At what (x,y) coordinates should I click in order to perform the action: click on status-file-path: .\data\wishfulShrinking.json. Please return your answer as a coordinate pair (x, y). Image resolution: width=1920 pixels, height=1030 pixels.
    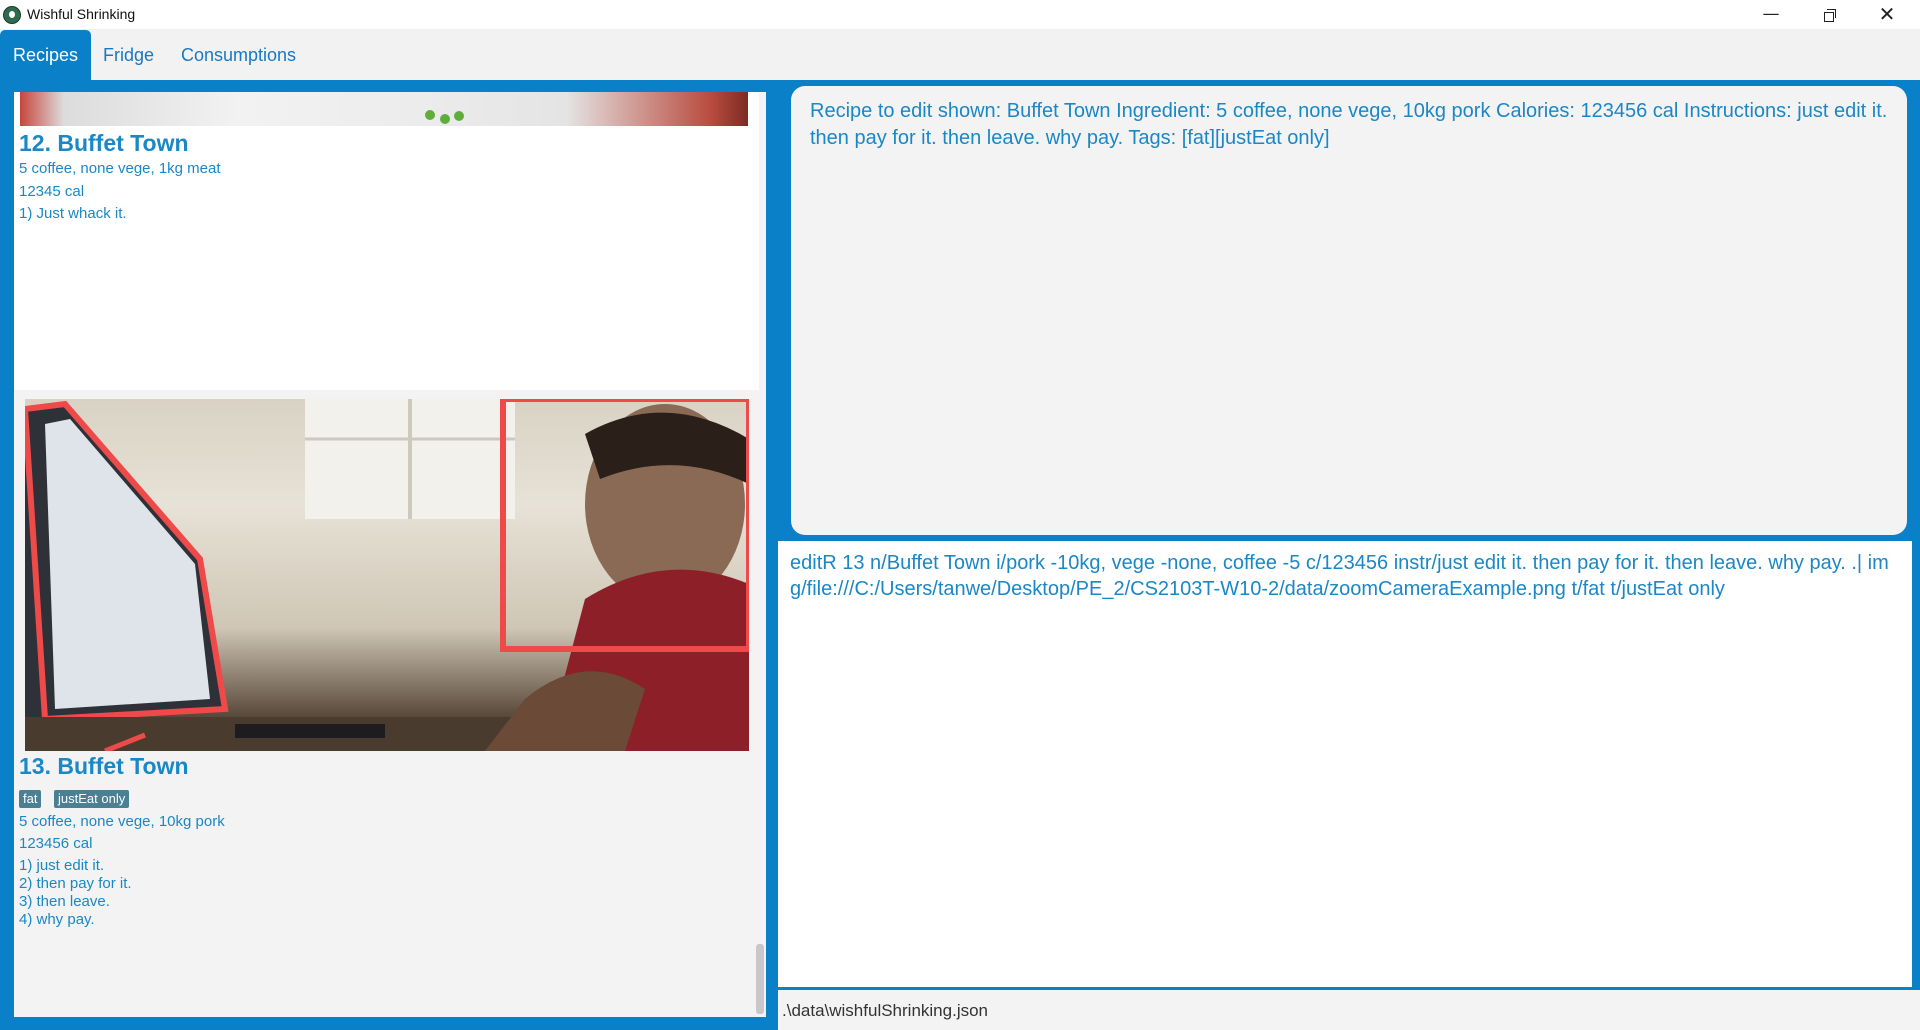
    Looking at the image, I should click on (885, 1010).